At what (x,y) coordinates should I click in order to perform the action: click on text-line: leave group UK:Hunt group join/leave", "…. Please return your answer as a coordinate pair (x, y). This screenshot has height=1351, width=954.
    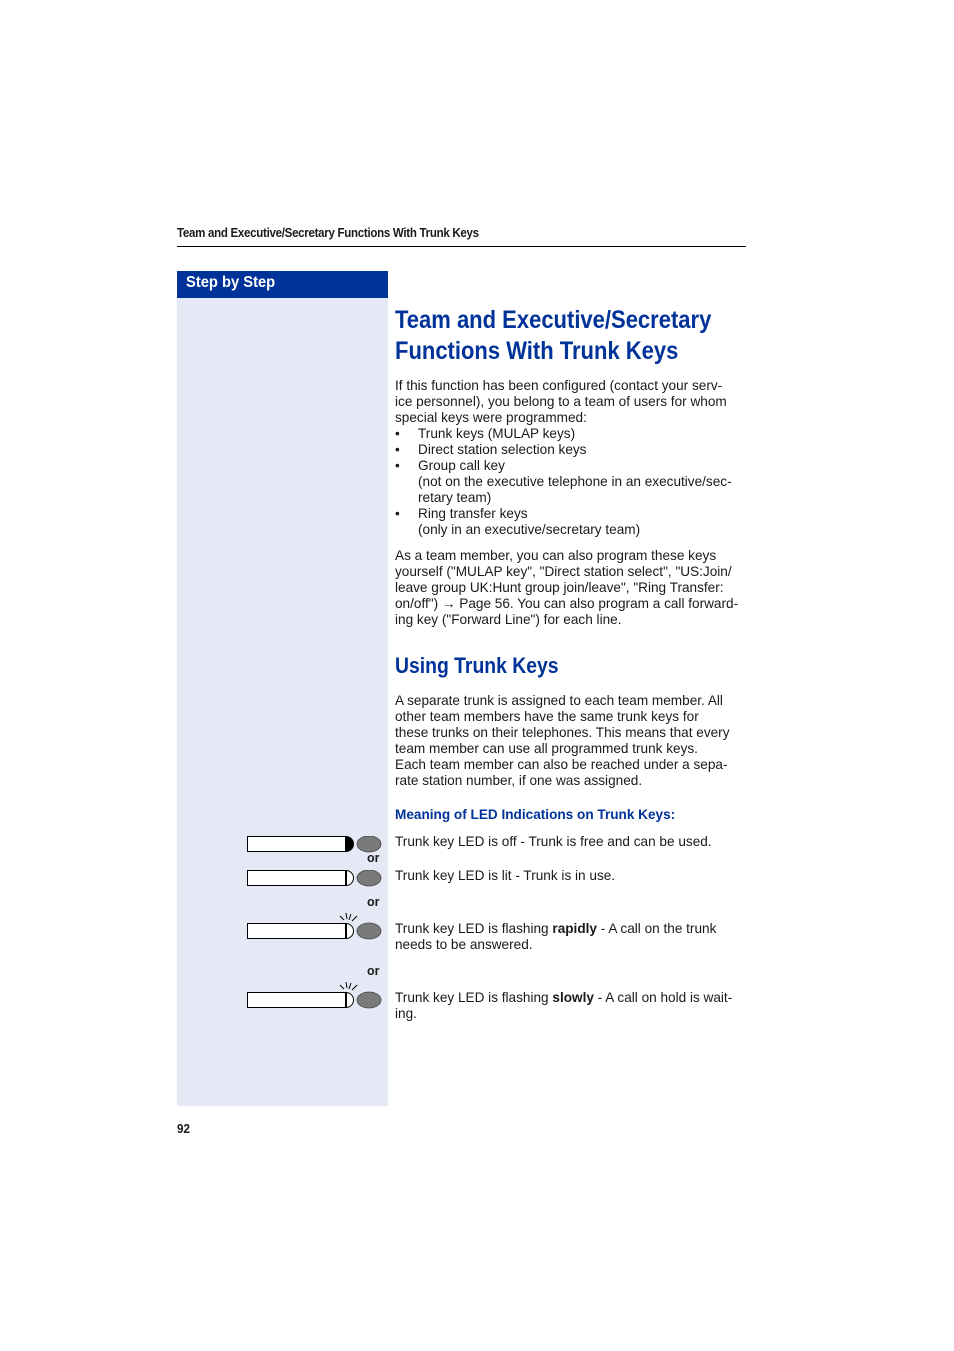
    Looking at the image, I should click on (559, 587).